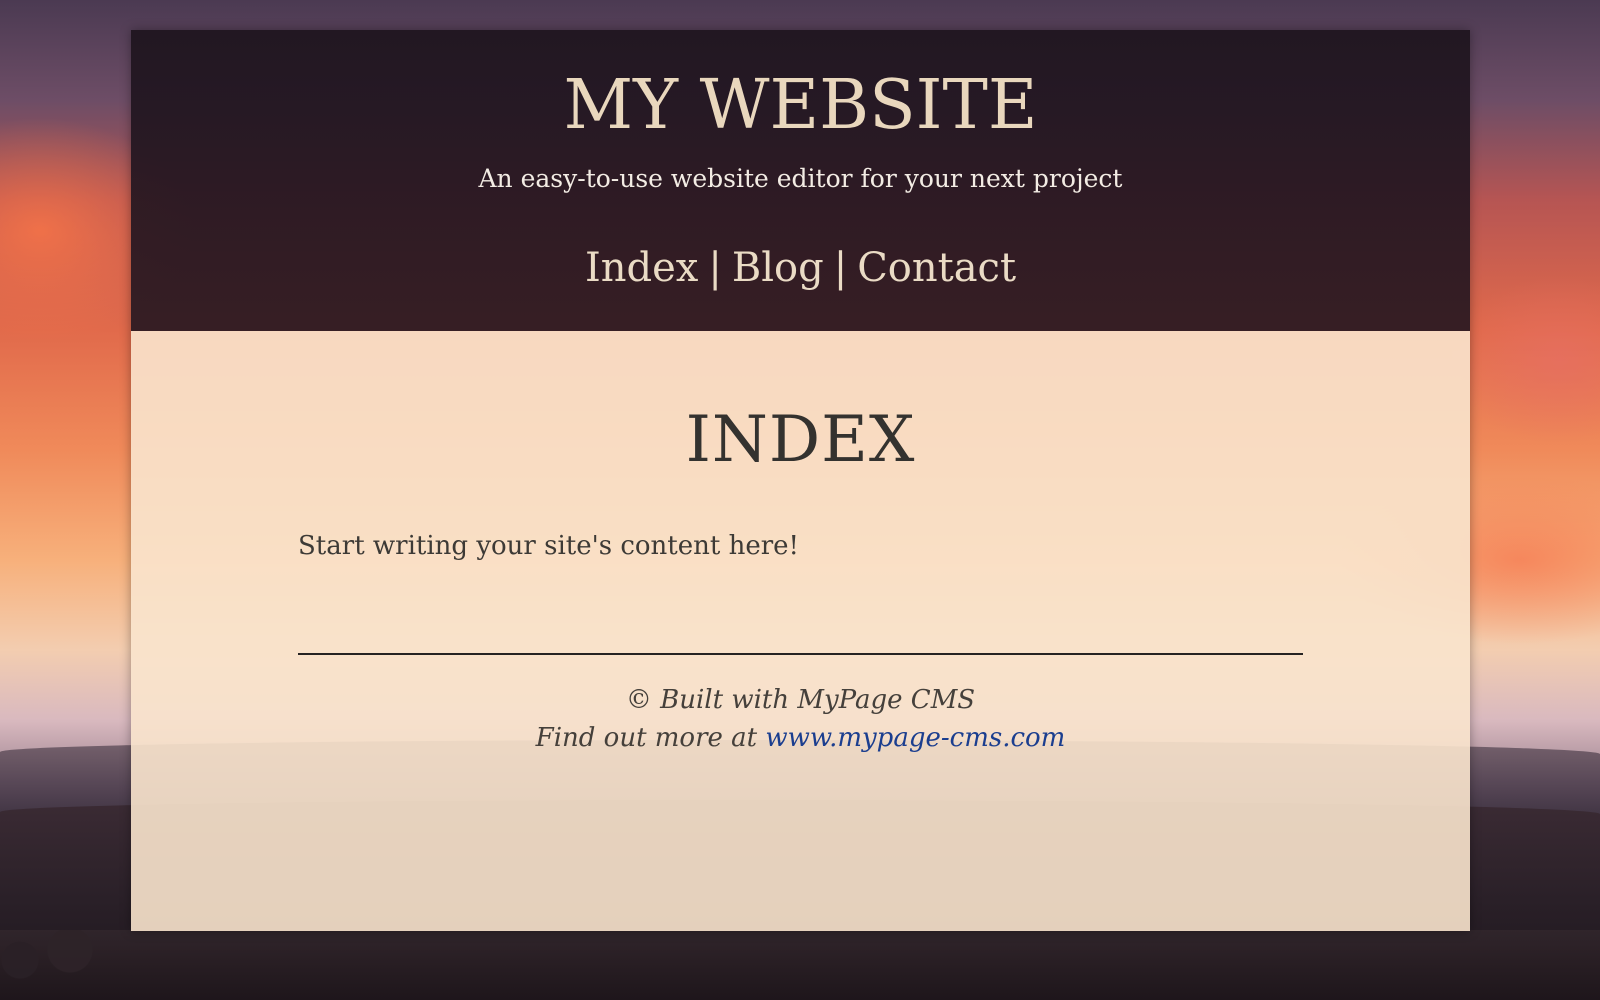 Image resolution: width=1600 pixels, height=1000 pixels. Describe the element at coordinates (548, 546) in the screenshot. I see `page-body-text: Start writing your site's content here!` at that location.